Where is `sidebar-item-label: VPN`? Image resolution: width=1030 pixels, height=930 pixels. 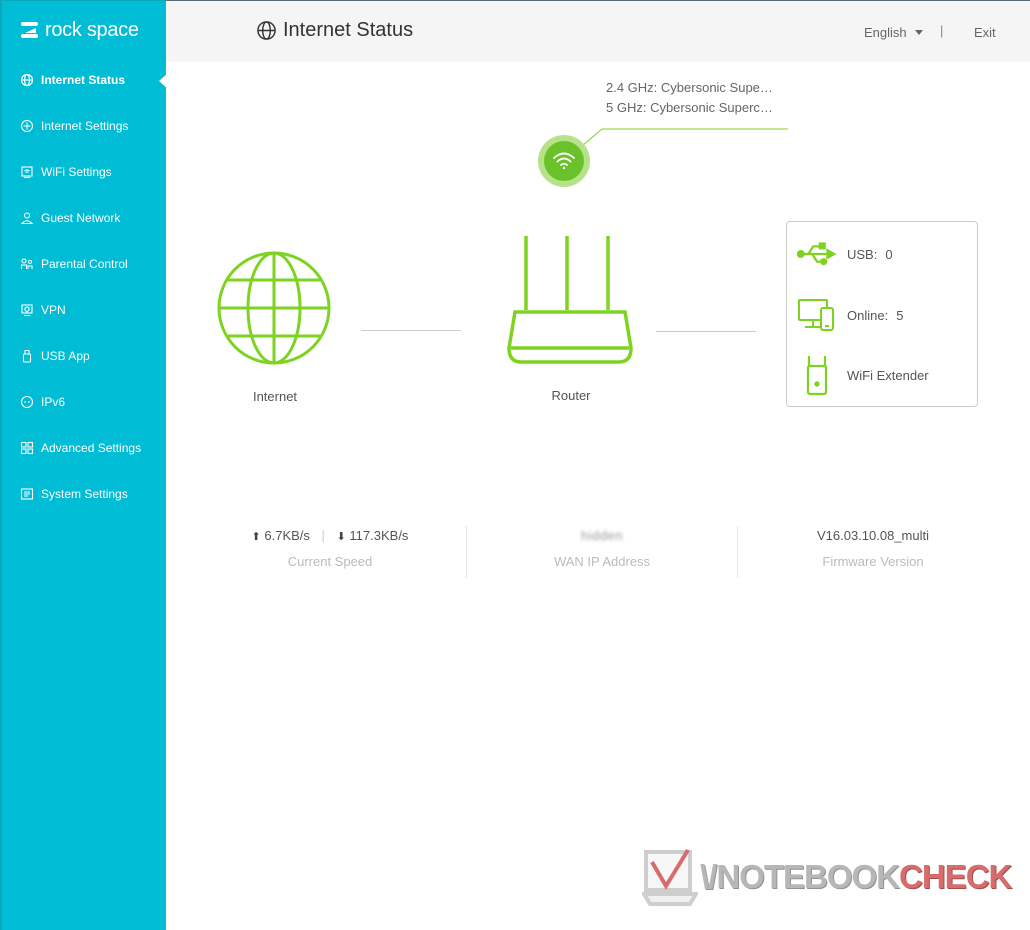
sidebar-item-label: VPN is located at coordinates (53, 310).